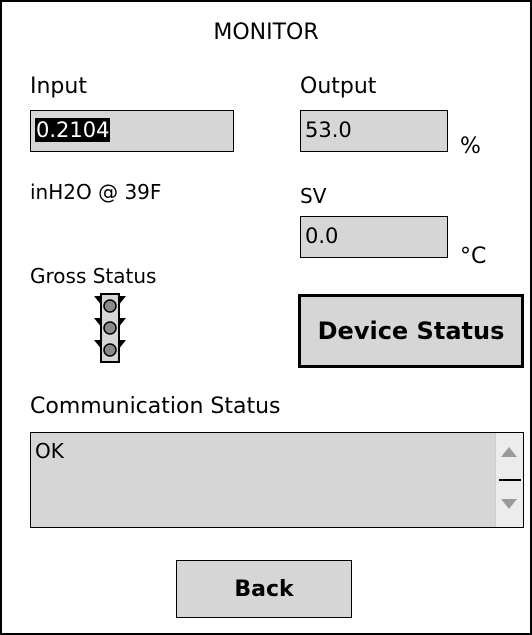 This screenshot has height=635, width=532. Describe the element at coordinates (73, 130) in the screenshot. I see `input-value: 0.2104` at that location.